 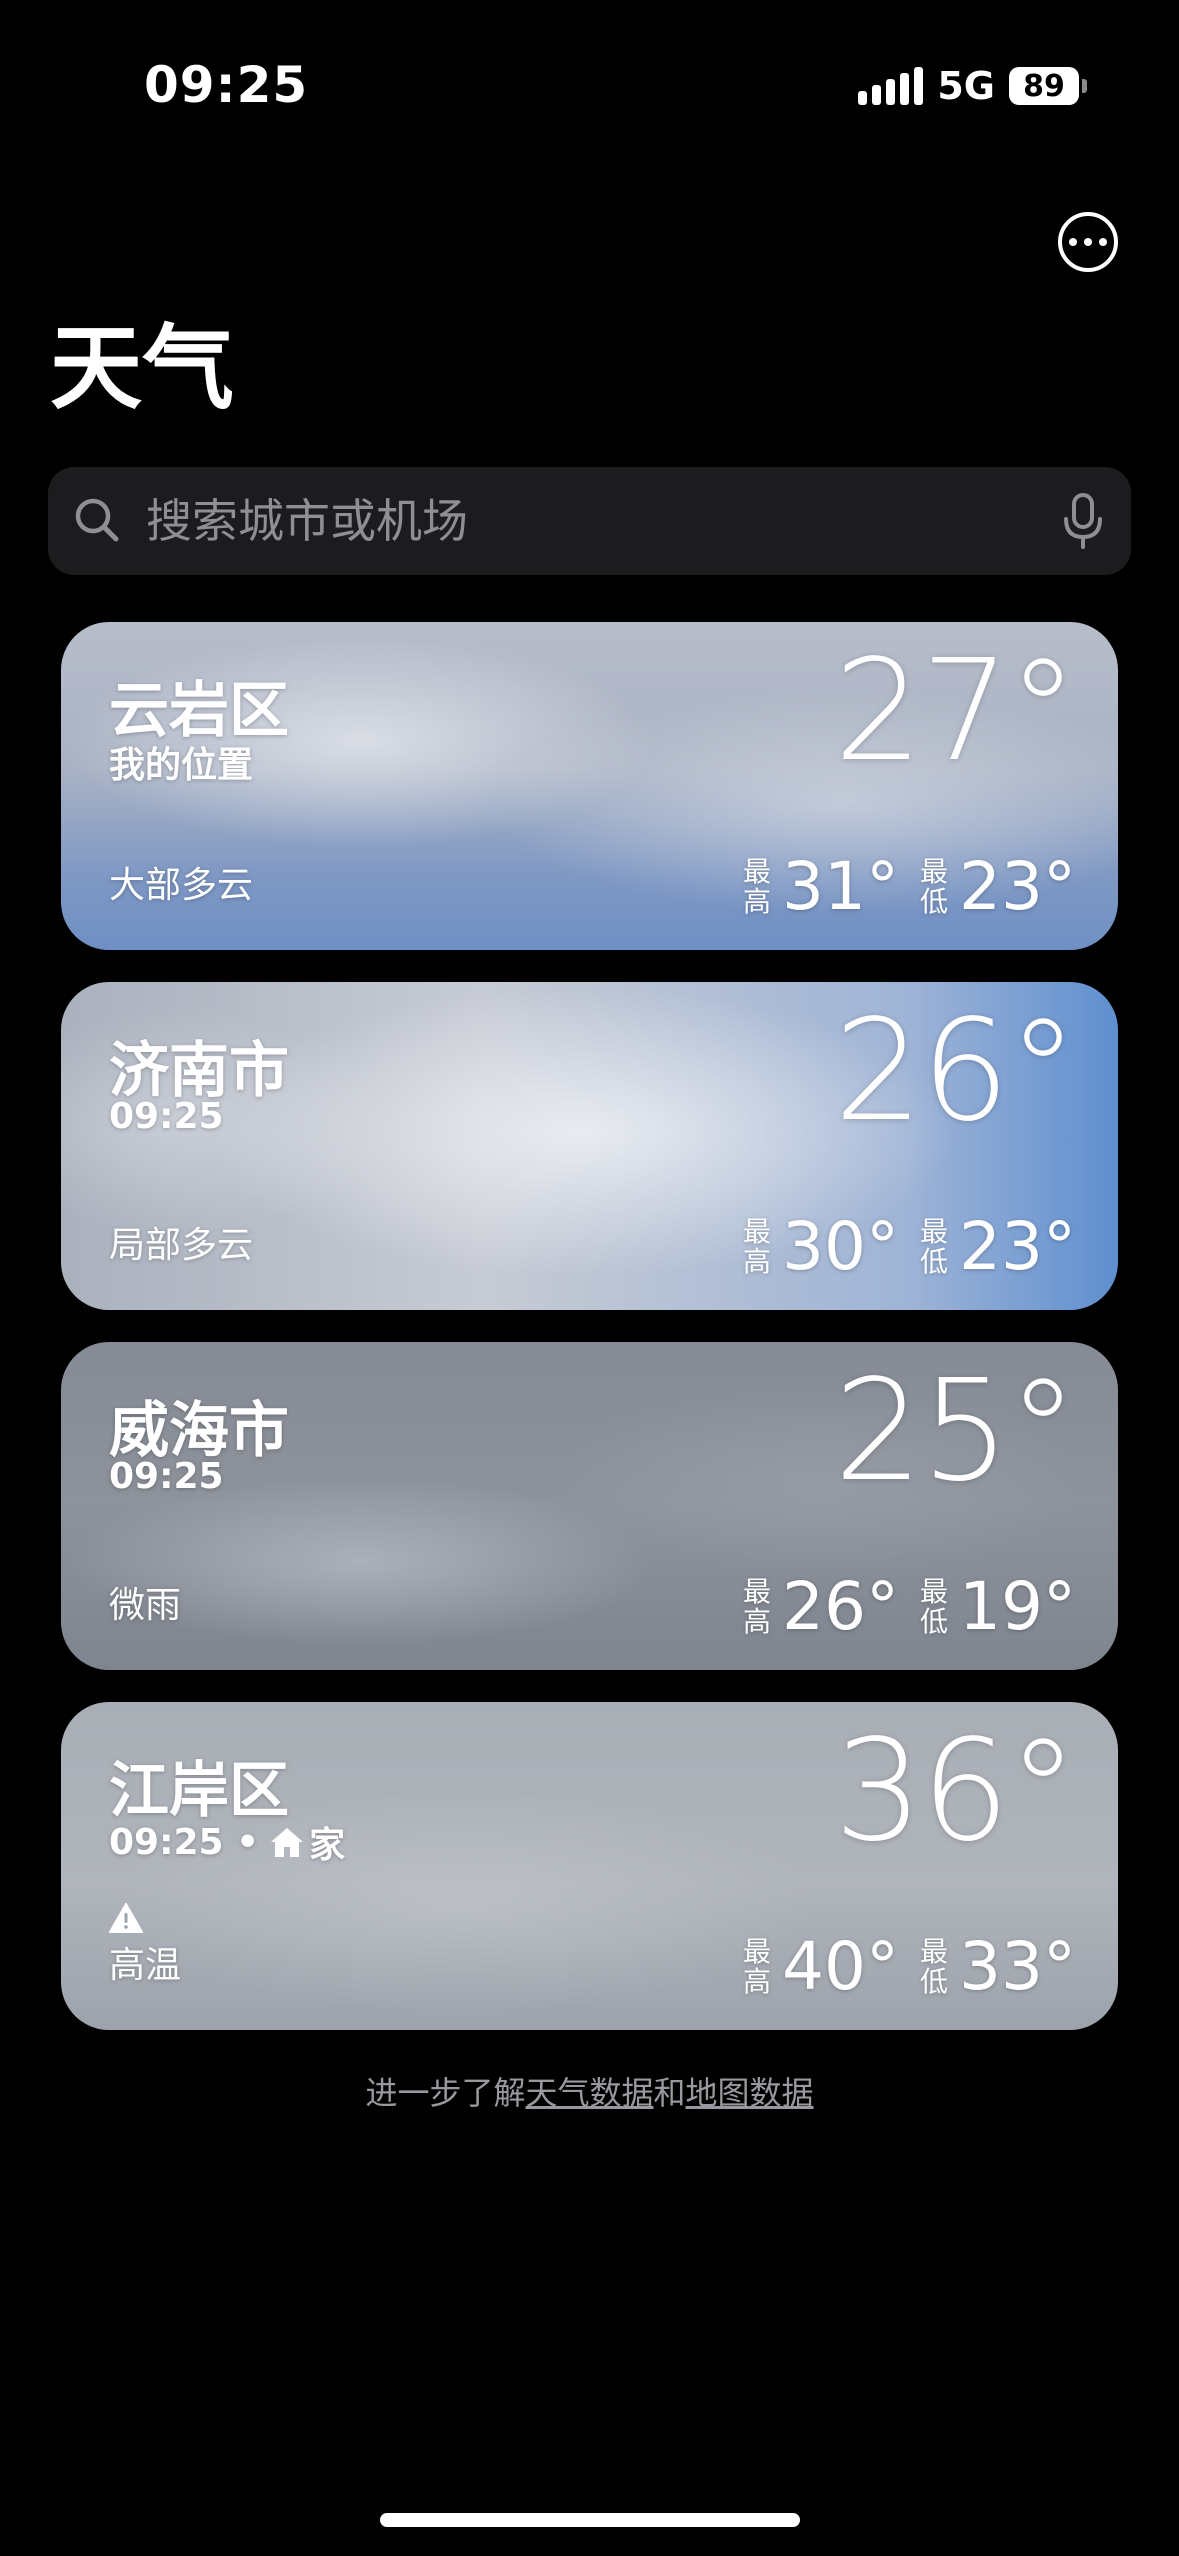 I want to click on city-card: 江岸区 09:25 • 家 高温 36° 最高 40° 最低 33°, so click(x=589, y=1866).